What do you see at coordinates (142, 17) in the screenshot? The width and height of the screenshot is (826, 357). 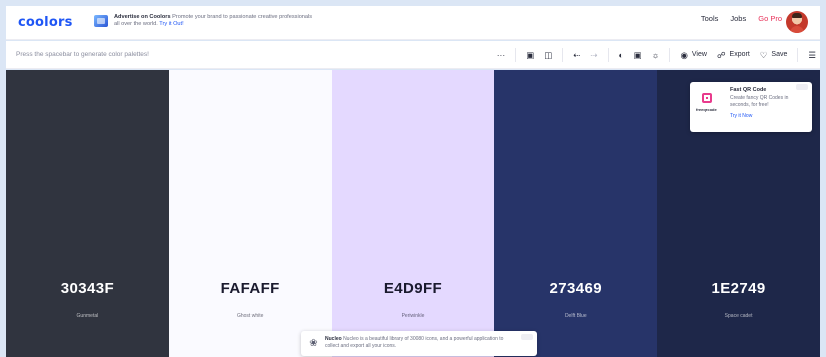 I see `top-ad-title: Advertise on Coolors` at bounding box center [142, 17].